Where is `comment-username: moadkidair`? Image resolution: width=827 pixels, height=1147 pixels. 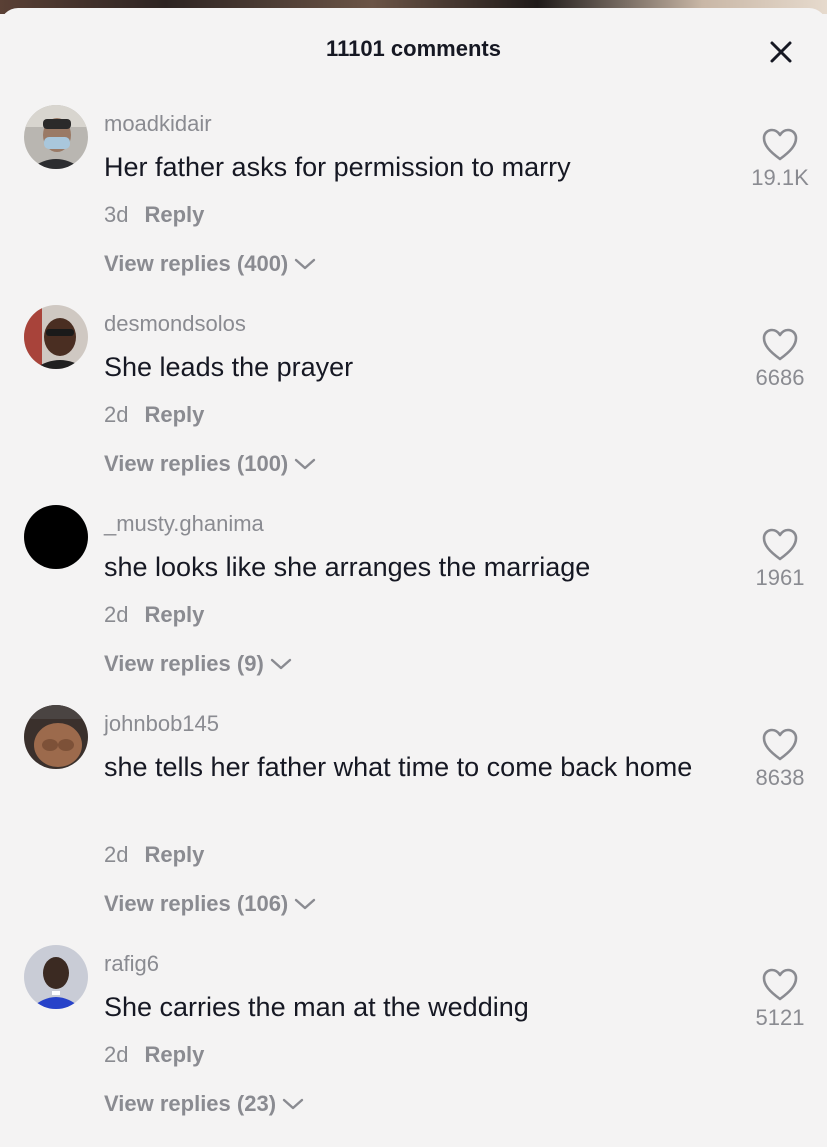 comment-username: moadkidair is located at coordinates (158, 124).